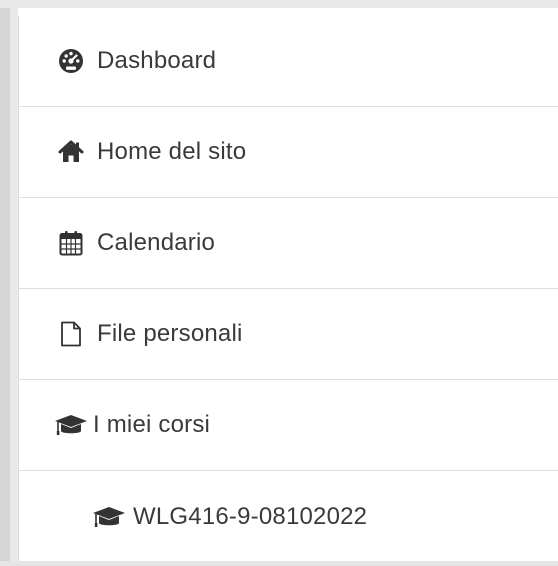 This screenshot has height=566, width=558. I want to click on nav-item-label: I miei corsi, so click(152, 424).